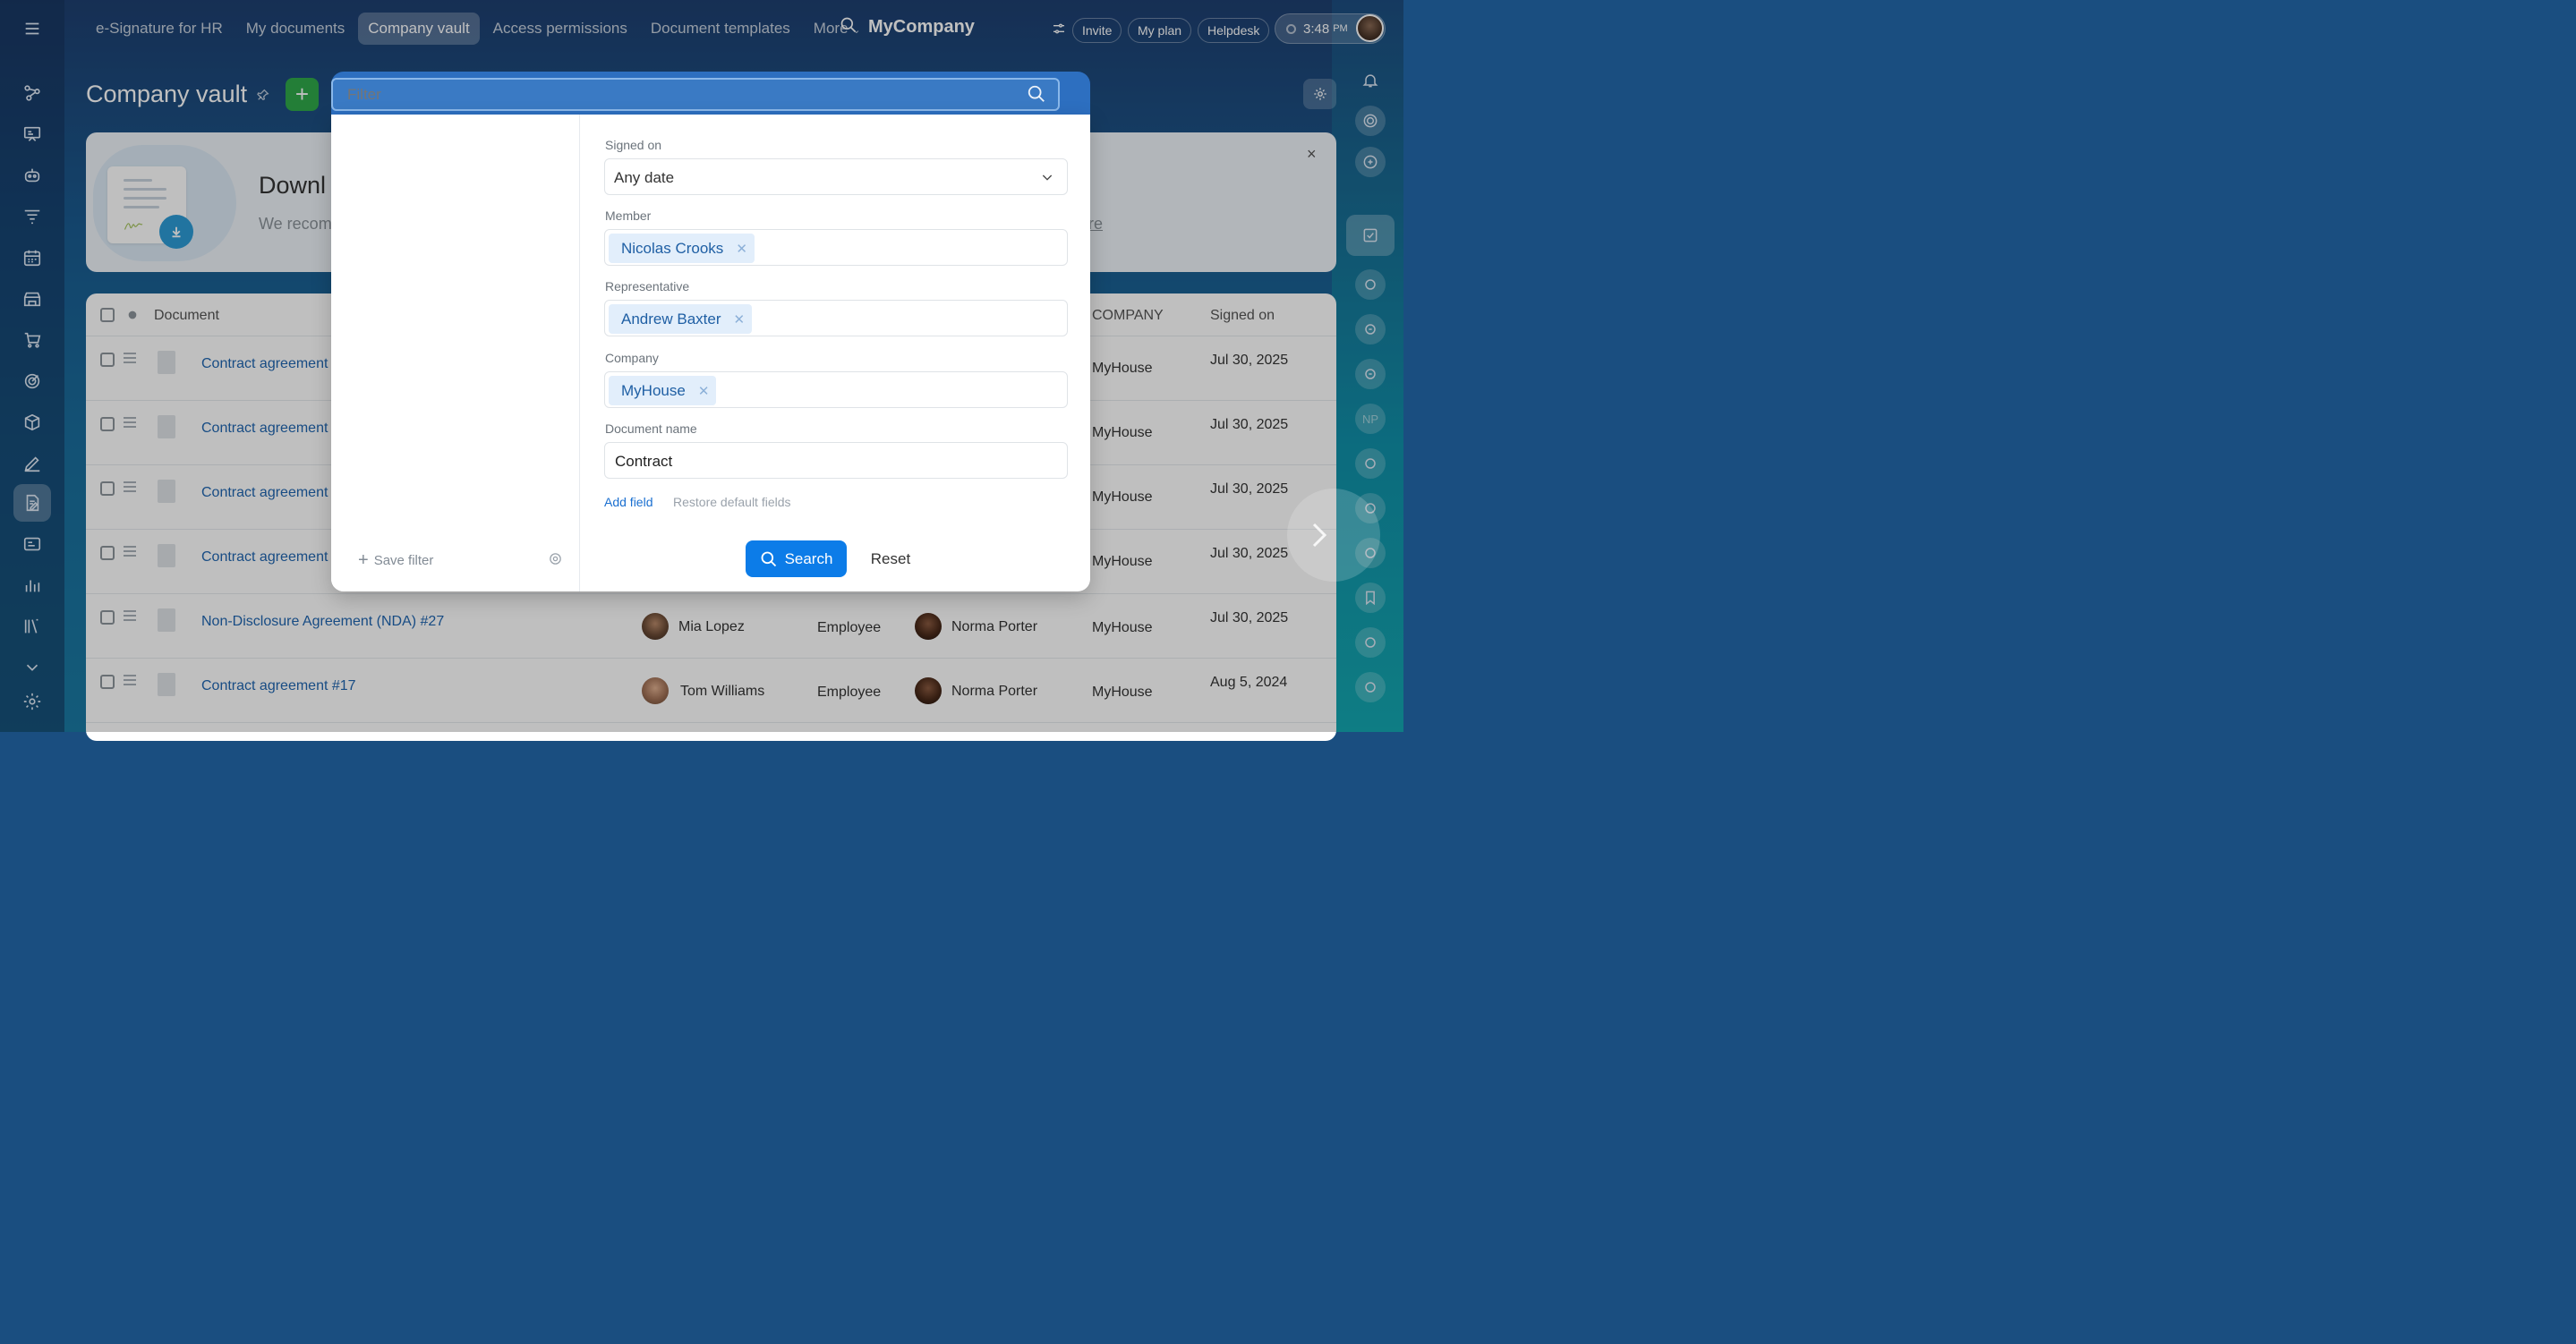 This screenshot has height=1344, width=2576. I want to click on company-field: MyHouse ✕, so click(836, 389).